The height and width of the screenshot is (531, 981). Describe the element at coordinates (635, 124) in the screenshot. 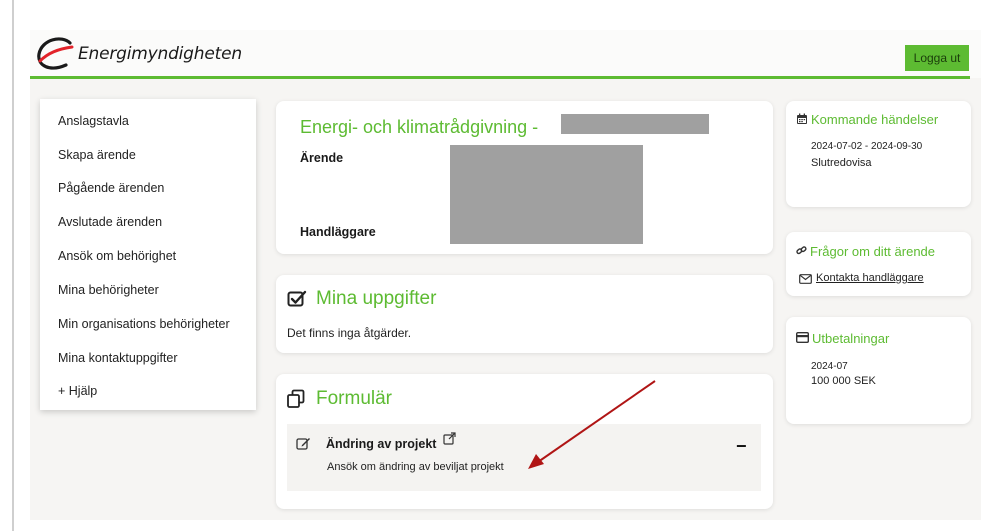

I see `redacted-project-name` at that location.